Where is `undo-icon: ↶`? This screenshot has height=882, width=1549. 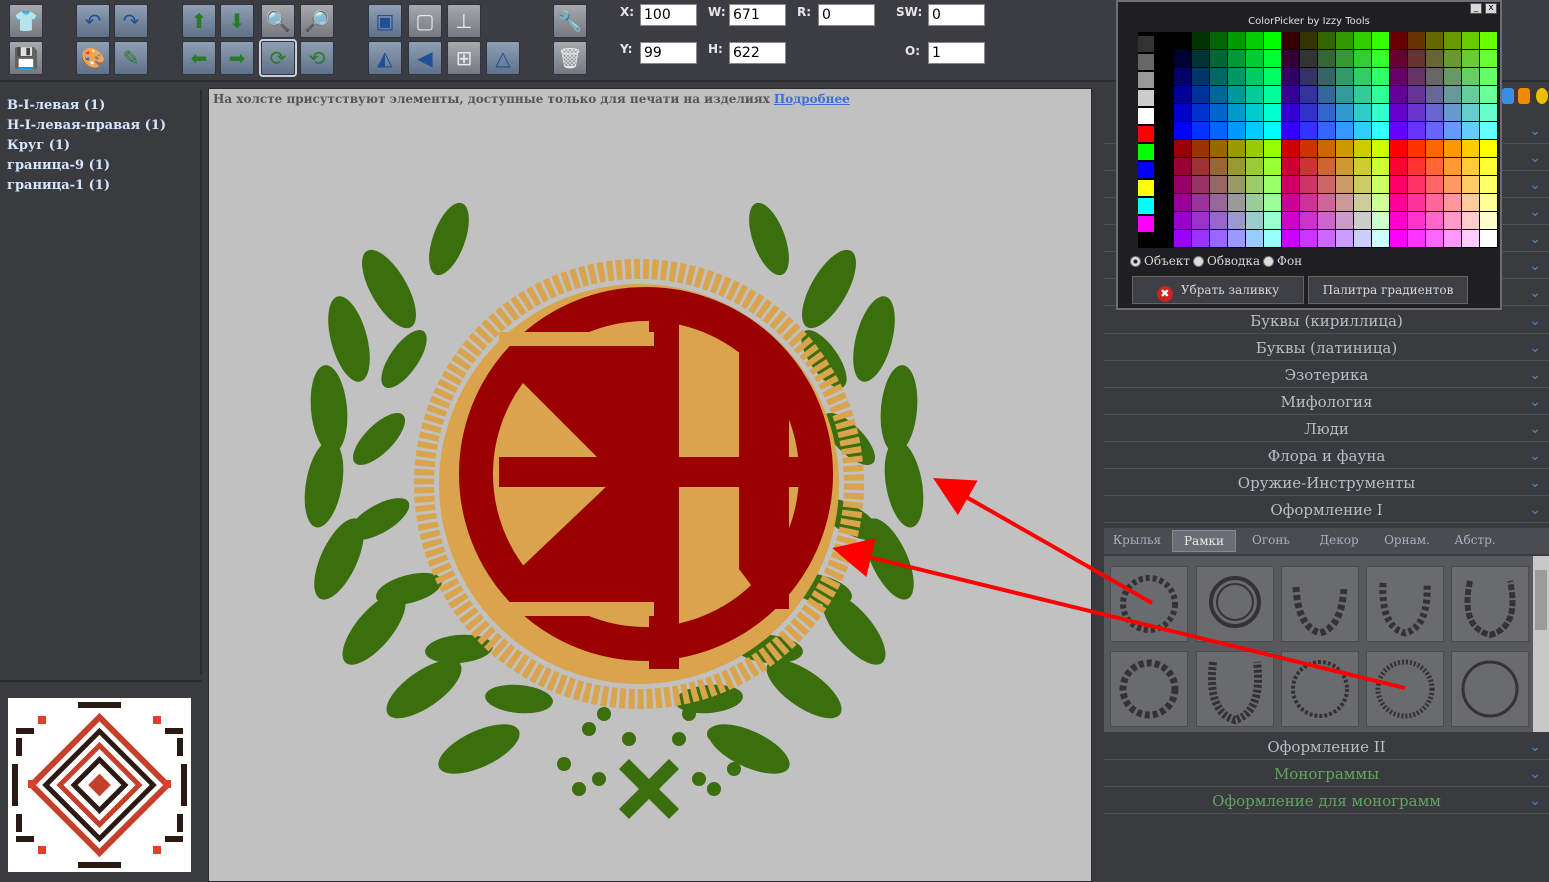
undo-icon: ↶ is located at coordinates (93, 21).